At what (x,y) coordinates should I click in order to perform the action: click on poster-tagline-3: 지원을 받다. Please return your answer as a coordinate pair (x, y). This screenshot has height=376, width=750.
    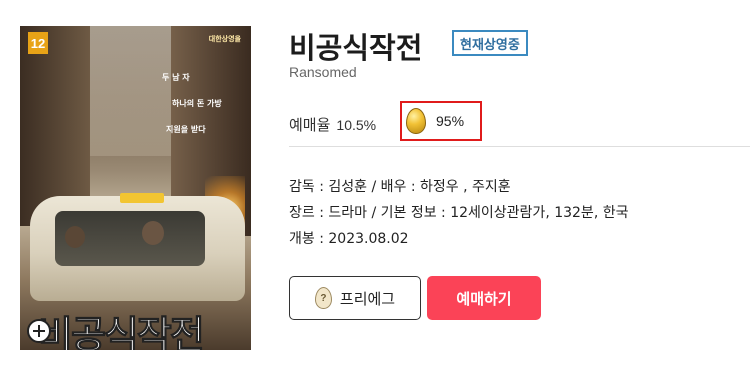
    Looking at the image, I should click on (186, 129).